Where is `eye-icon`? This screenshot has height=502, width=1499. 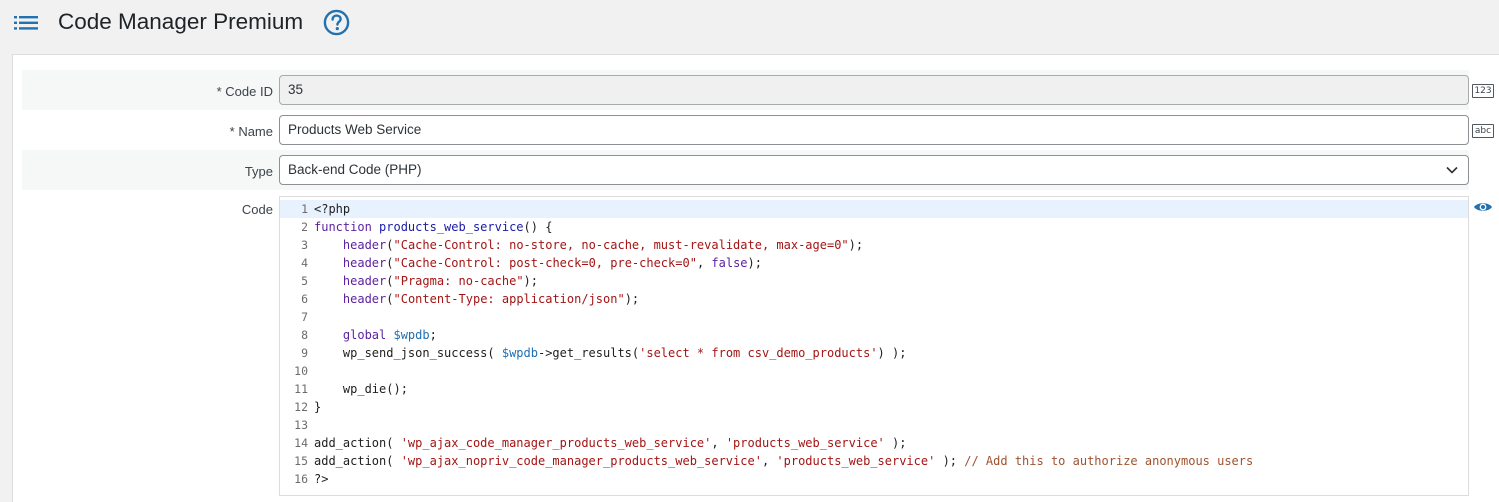
eye-icon is located at coordinates (1483, 207).